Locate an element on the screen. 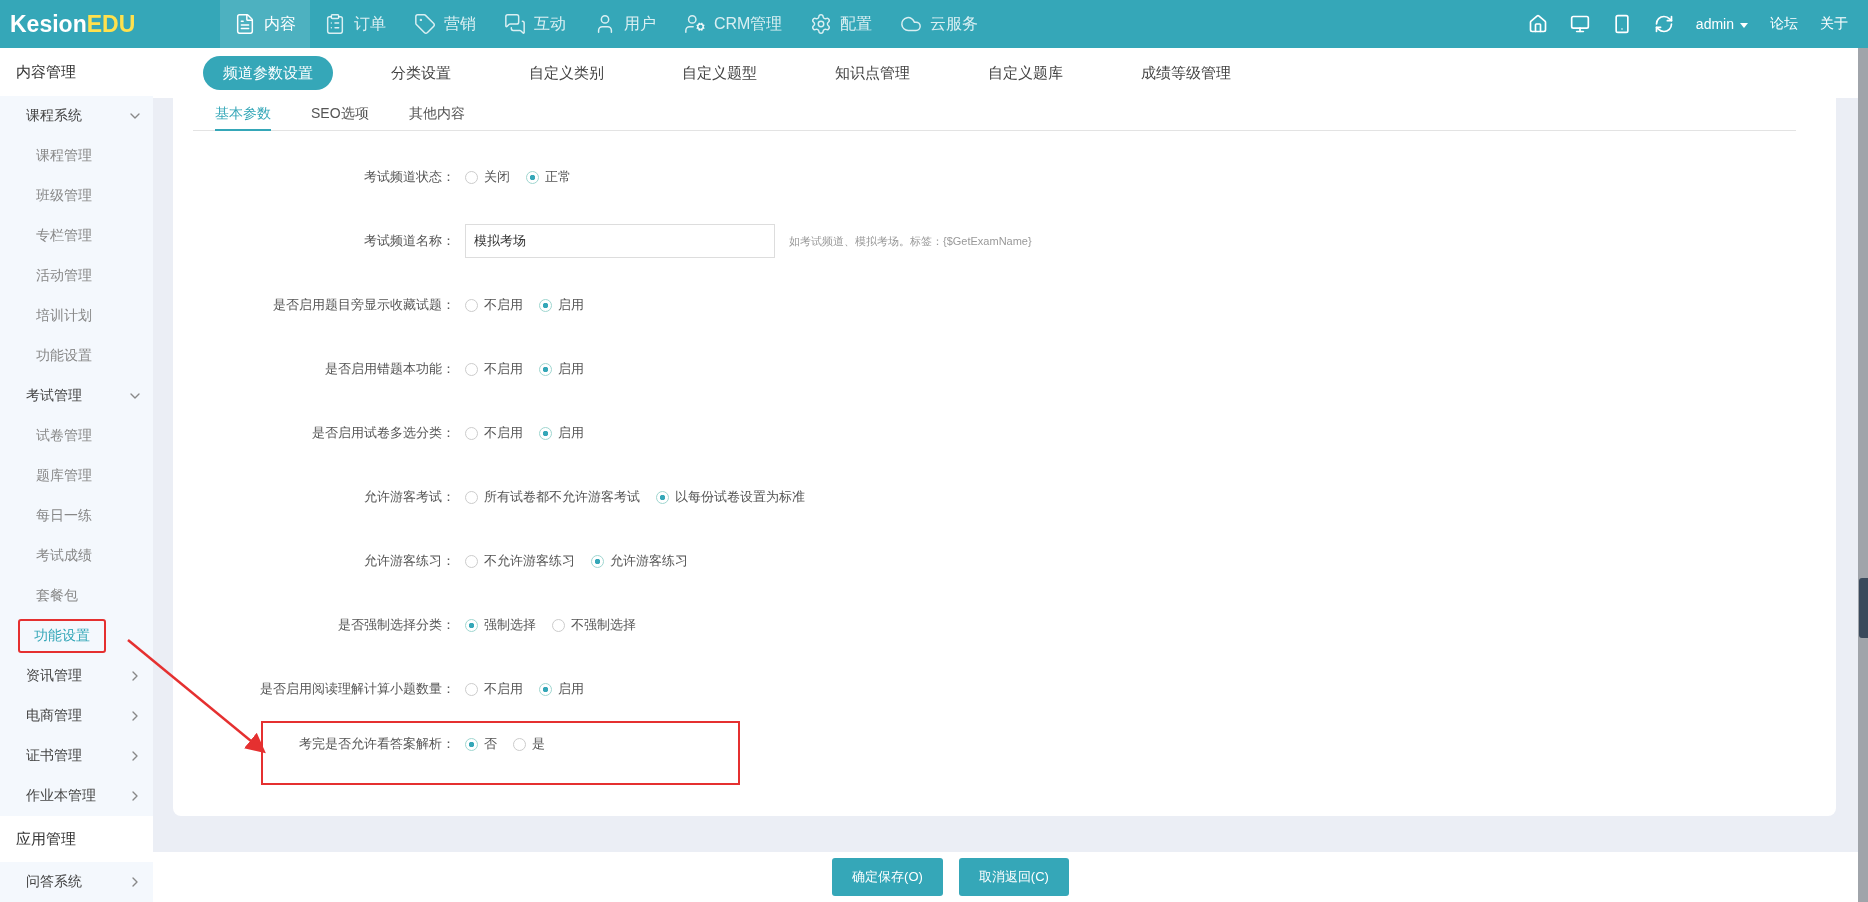  sidebar-group: 问答系统 is located at coordinates (76, 882).